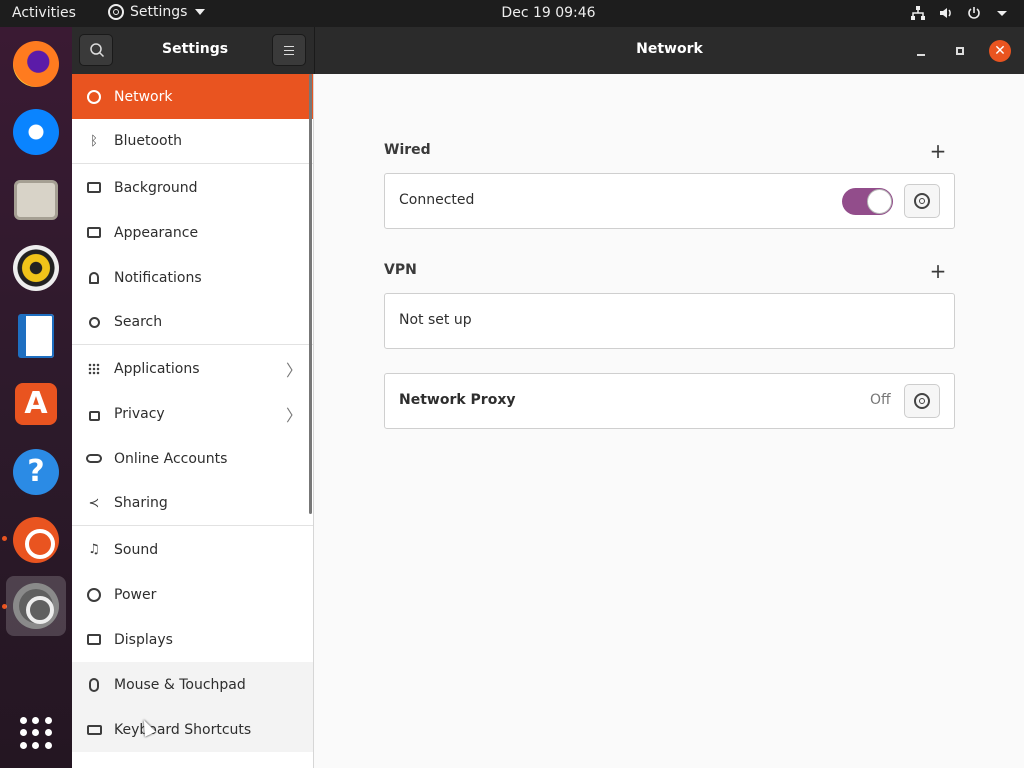 This screenshot has width=1024, height=768. Describe the element at coordinates (148, 141) in the screenshot. I see `sidebar-item-label: Bluetooth` at that location.